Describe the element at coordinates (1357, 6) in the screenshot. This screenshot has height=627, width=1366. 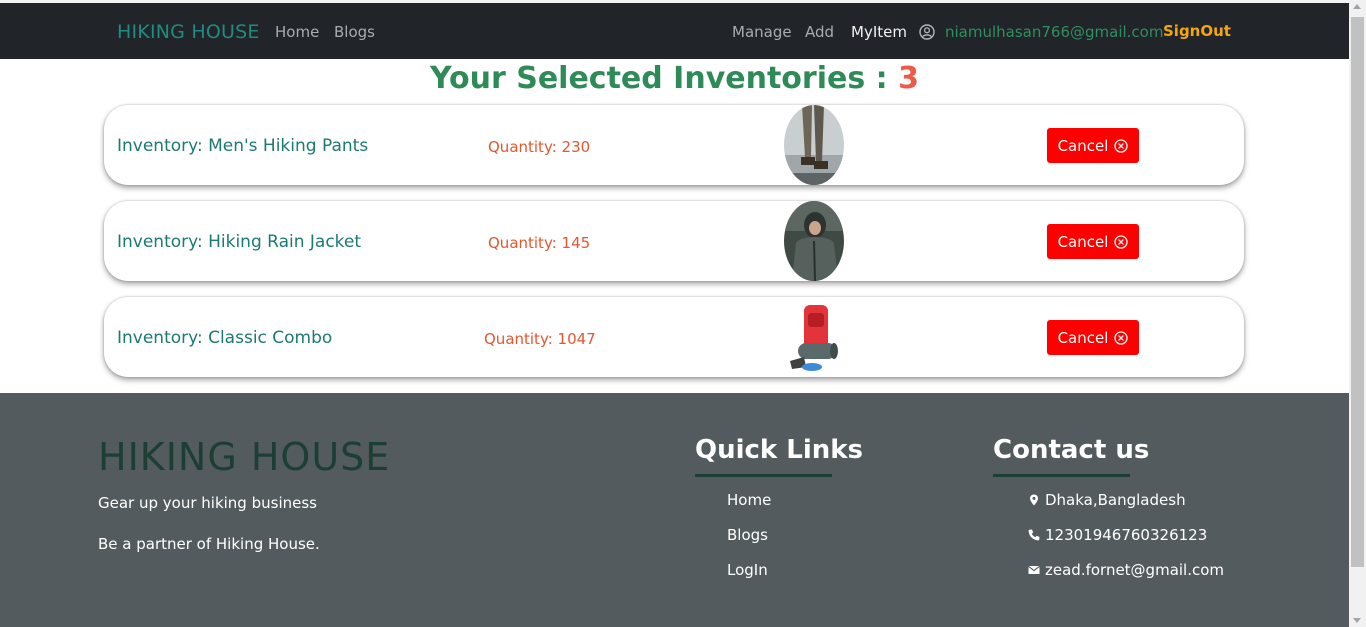
I see `scroll-up-arrow-icon` at that location.